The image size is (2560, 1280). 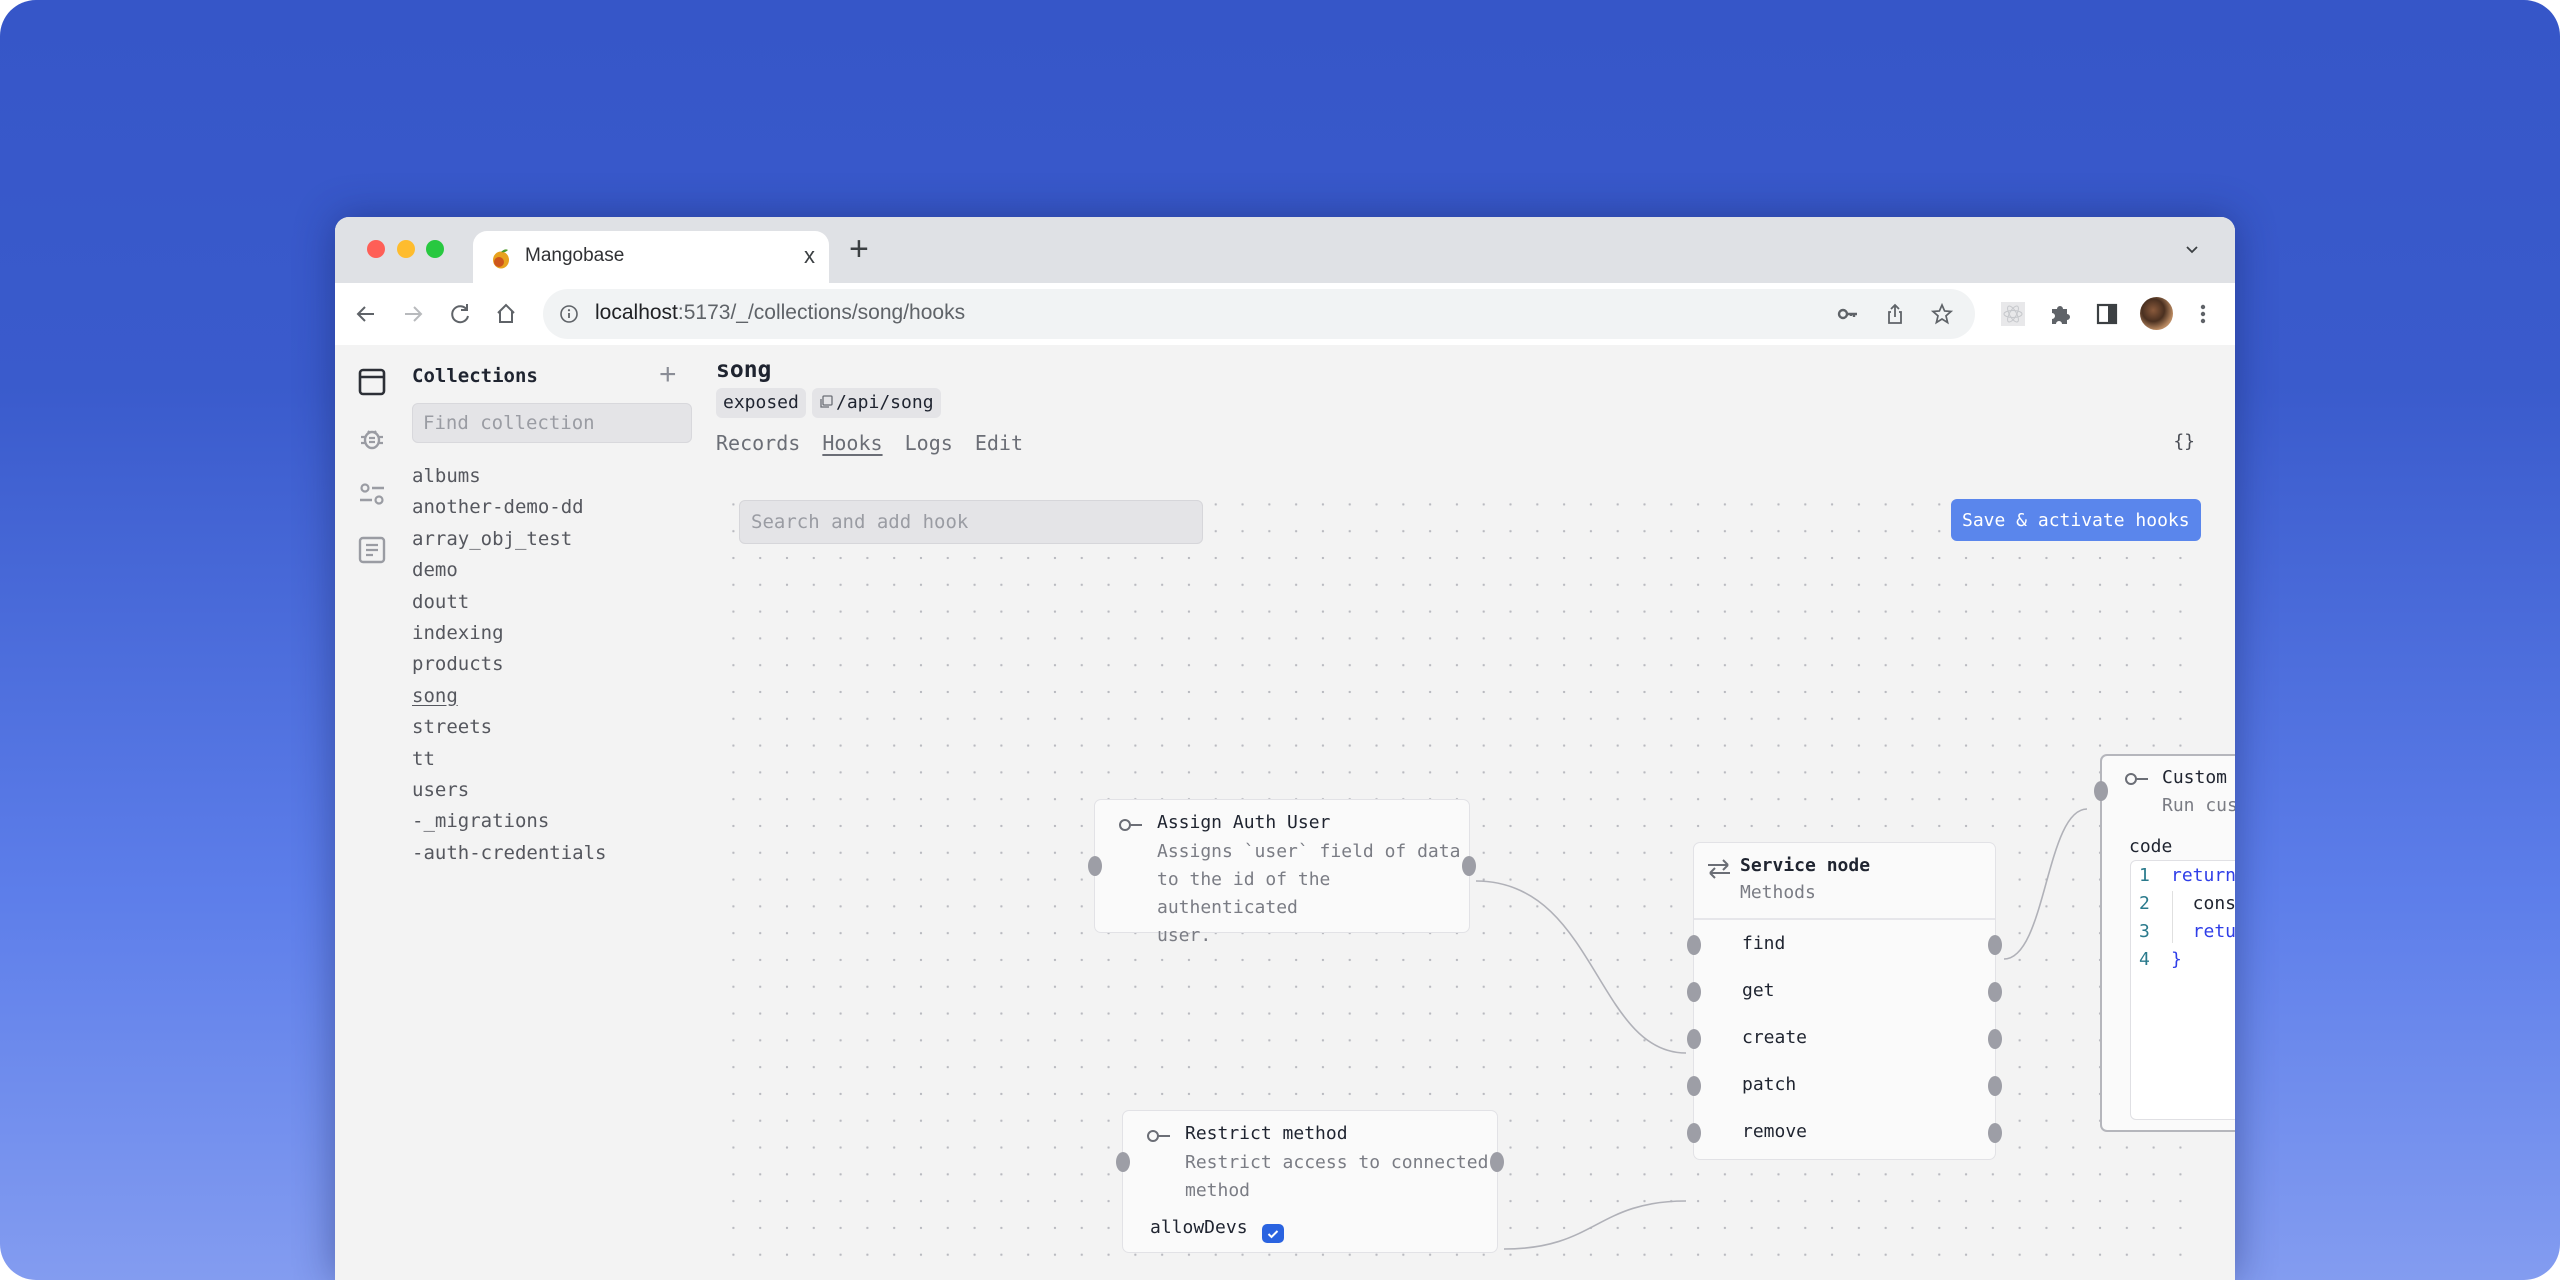 I want to click on find-input-handle, so click(x=1694, y=945).